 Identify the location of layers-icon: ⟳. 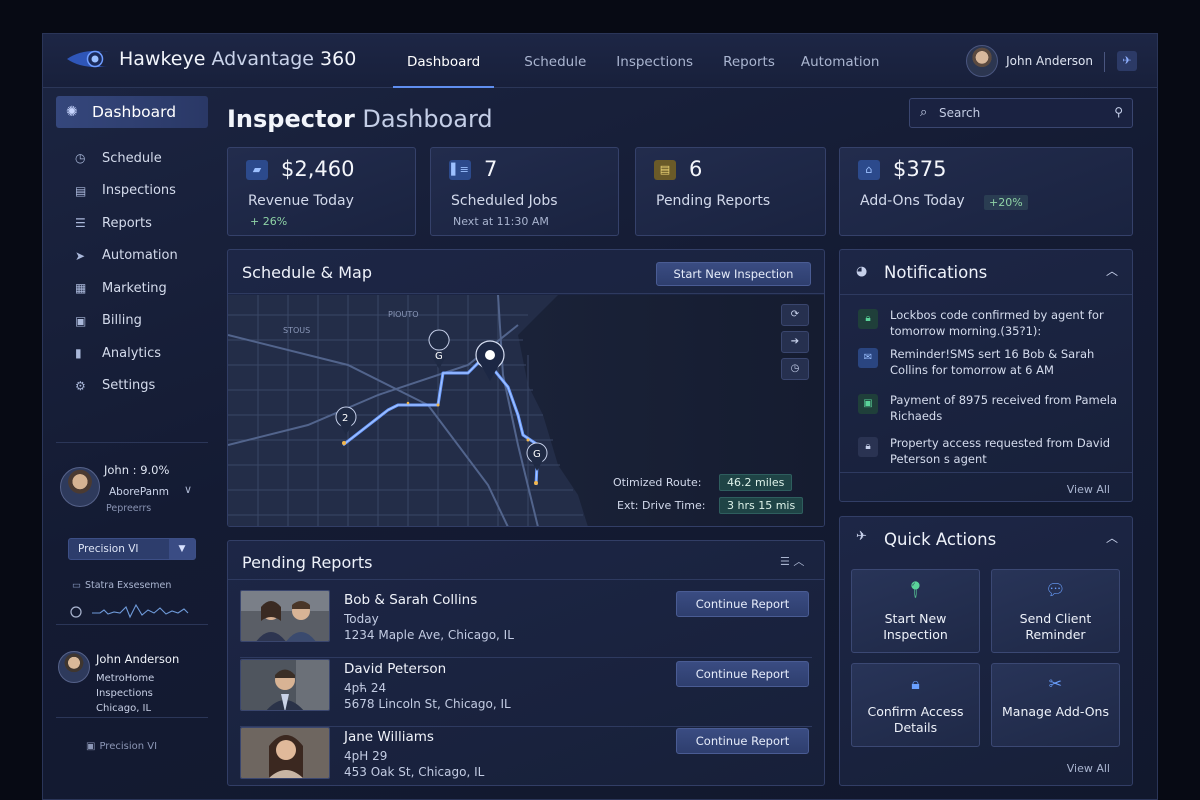
(795, 315).